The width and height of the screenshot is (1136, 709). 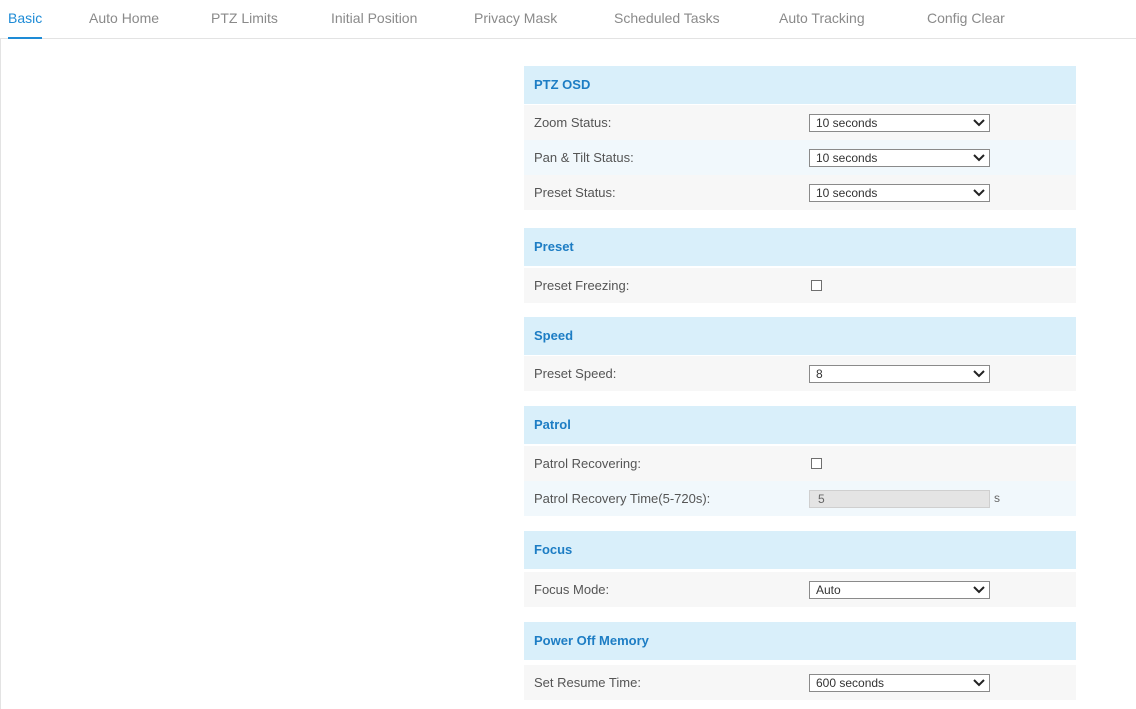 What do you see at coordinates (819, 374) in the screenshot?
I see `preset-speed-value: 8` at bounding box center [819, 374].